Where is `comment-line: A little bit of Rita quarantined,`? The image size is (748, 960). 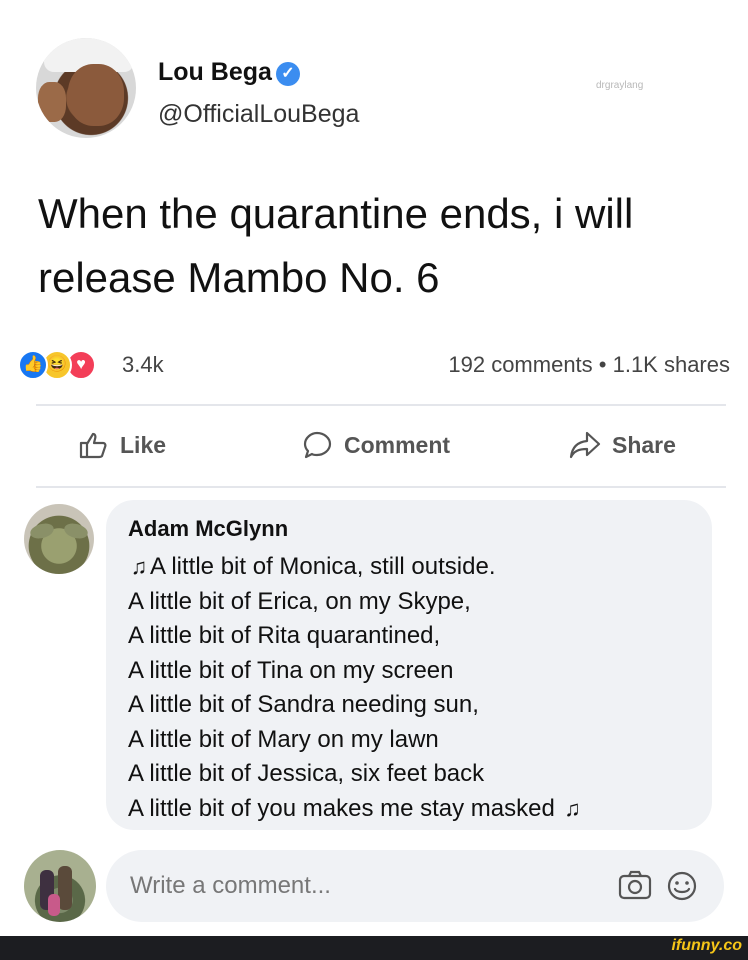 comment-line: A little bit of Rita quarantined, is located at coordinates (284, 635).